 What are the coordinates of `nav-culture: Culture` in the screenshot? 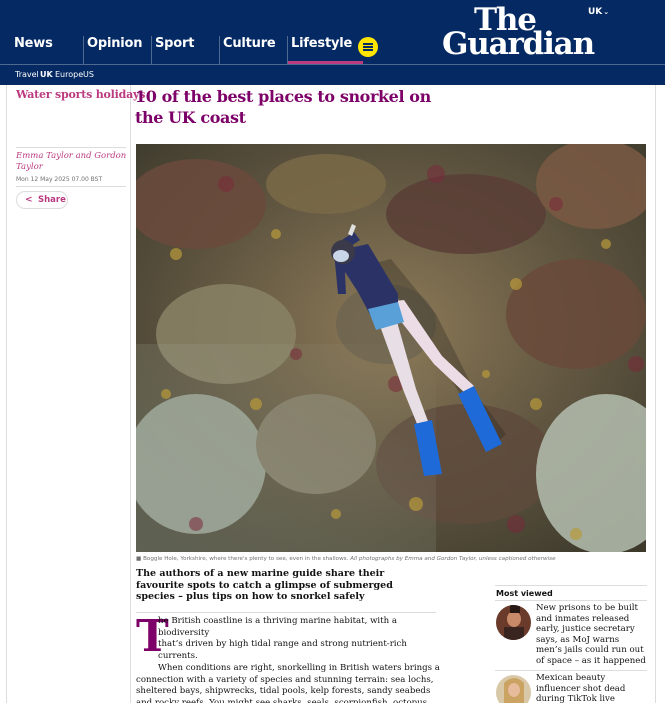 It's located at (247, 50).